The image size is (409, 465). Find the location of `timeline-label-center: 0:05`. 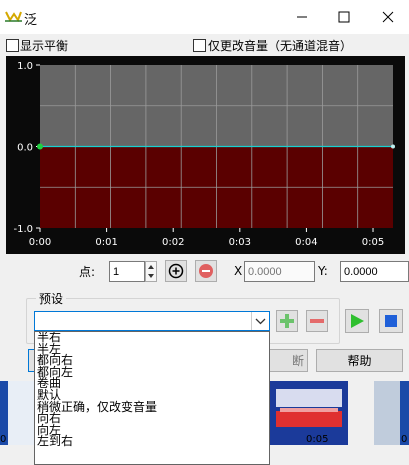

timeline-label-center: 0:05 is located at coordinates (317, 439).